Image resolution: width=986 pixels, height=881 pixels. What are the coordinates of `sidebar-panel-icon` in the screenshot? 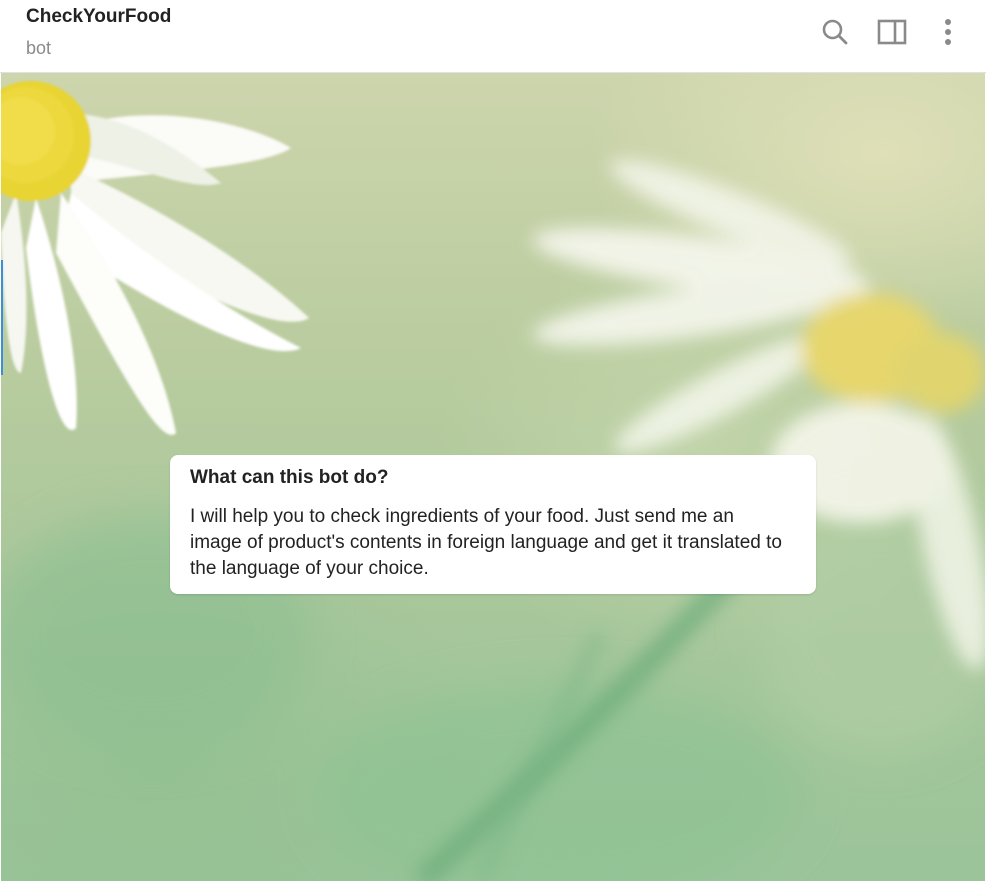 It's located at (892, 32).